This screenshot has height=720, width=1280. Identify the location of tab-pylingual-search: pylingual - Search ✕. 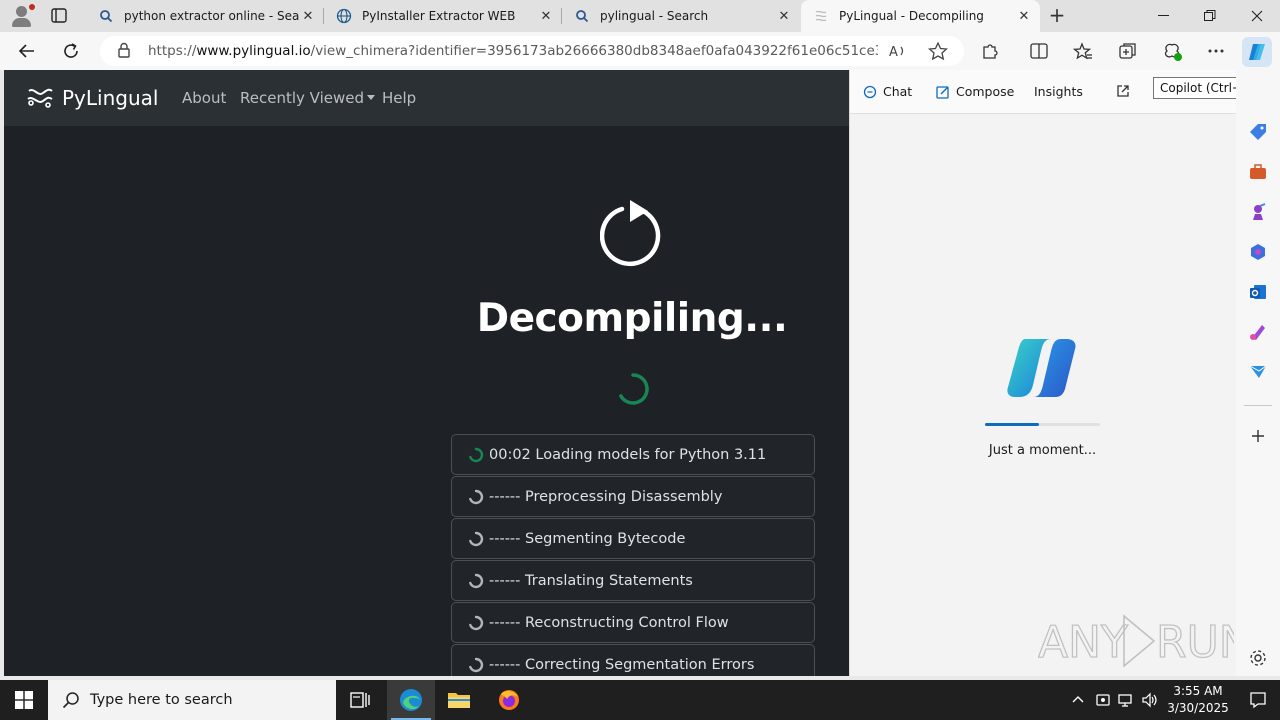
(681, 16).